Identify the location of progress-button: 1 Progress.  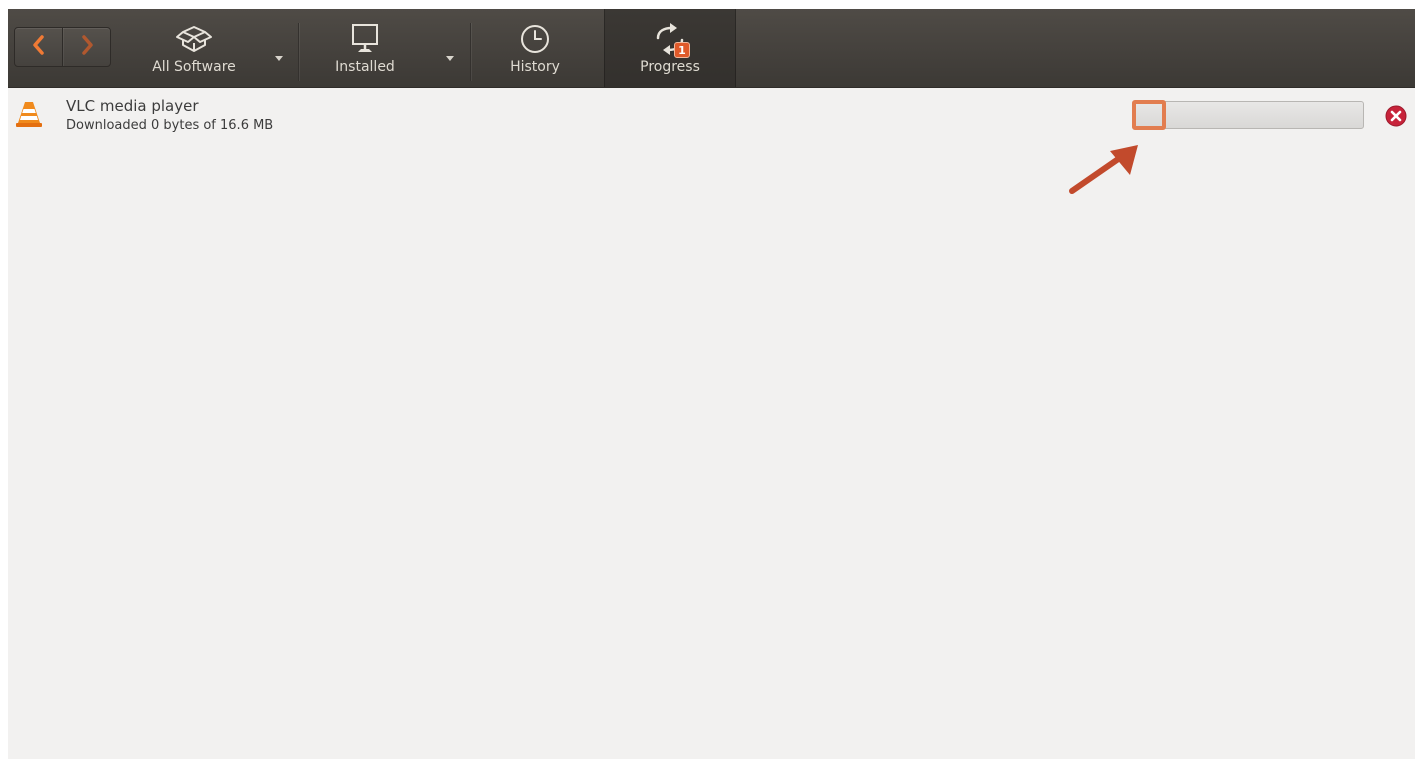
(670, 48).